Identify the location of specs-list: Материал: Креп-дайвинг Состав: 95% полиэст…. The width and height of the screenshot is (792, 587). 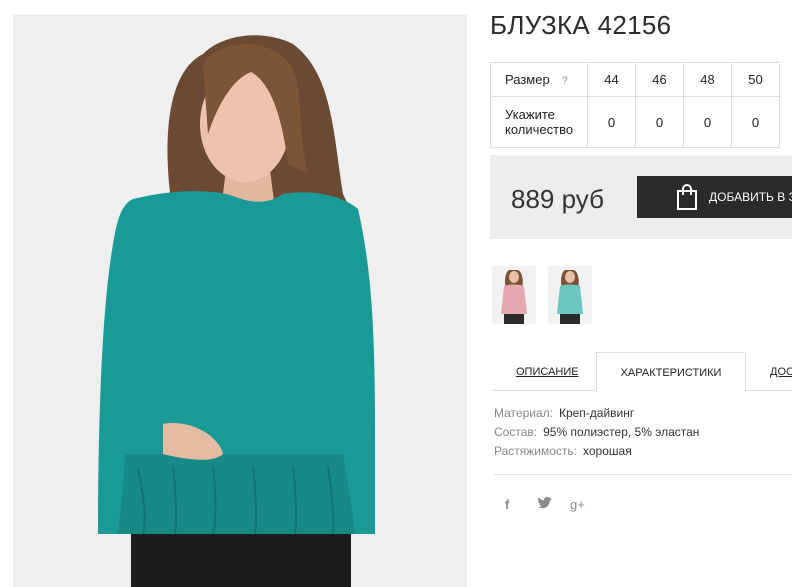
(596, 434).